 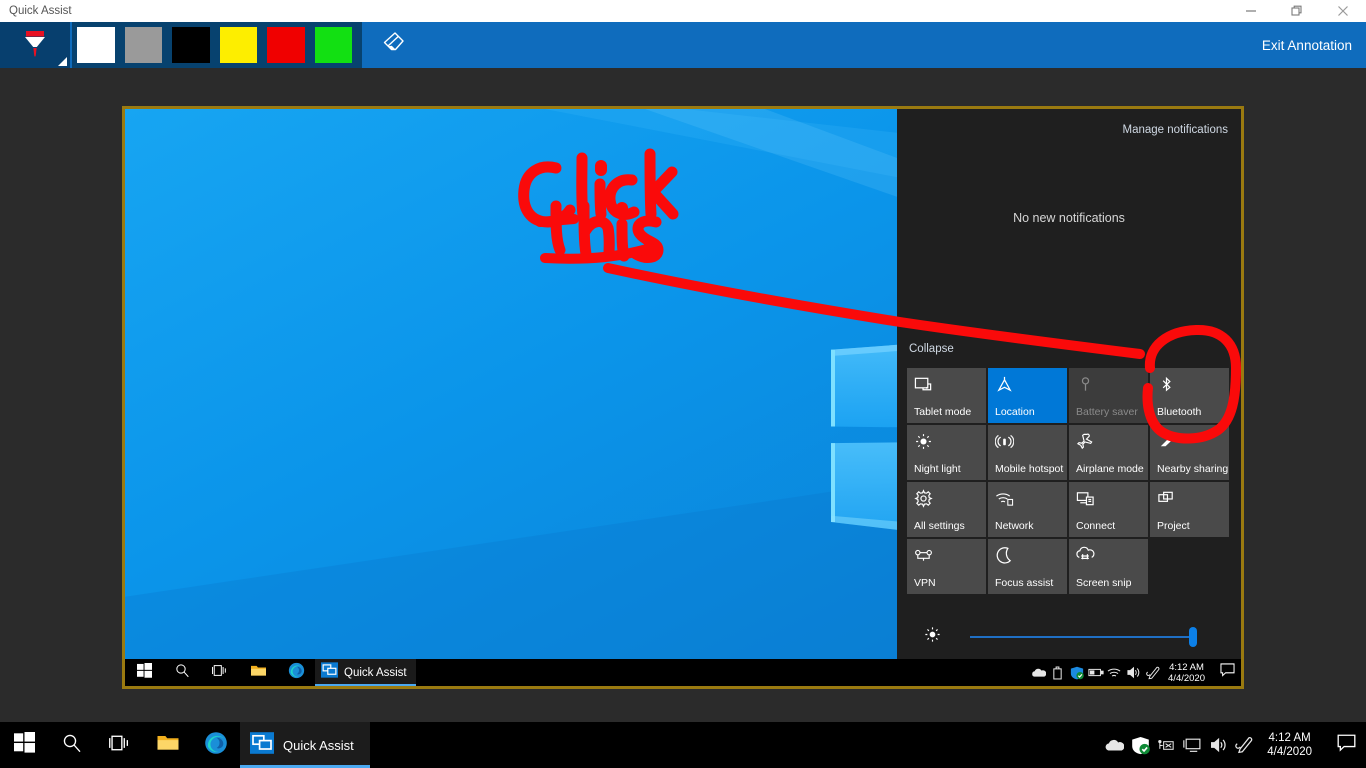 I want to click on highlighter-pen-tool-button, so click(x=35, y=45).